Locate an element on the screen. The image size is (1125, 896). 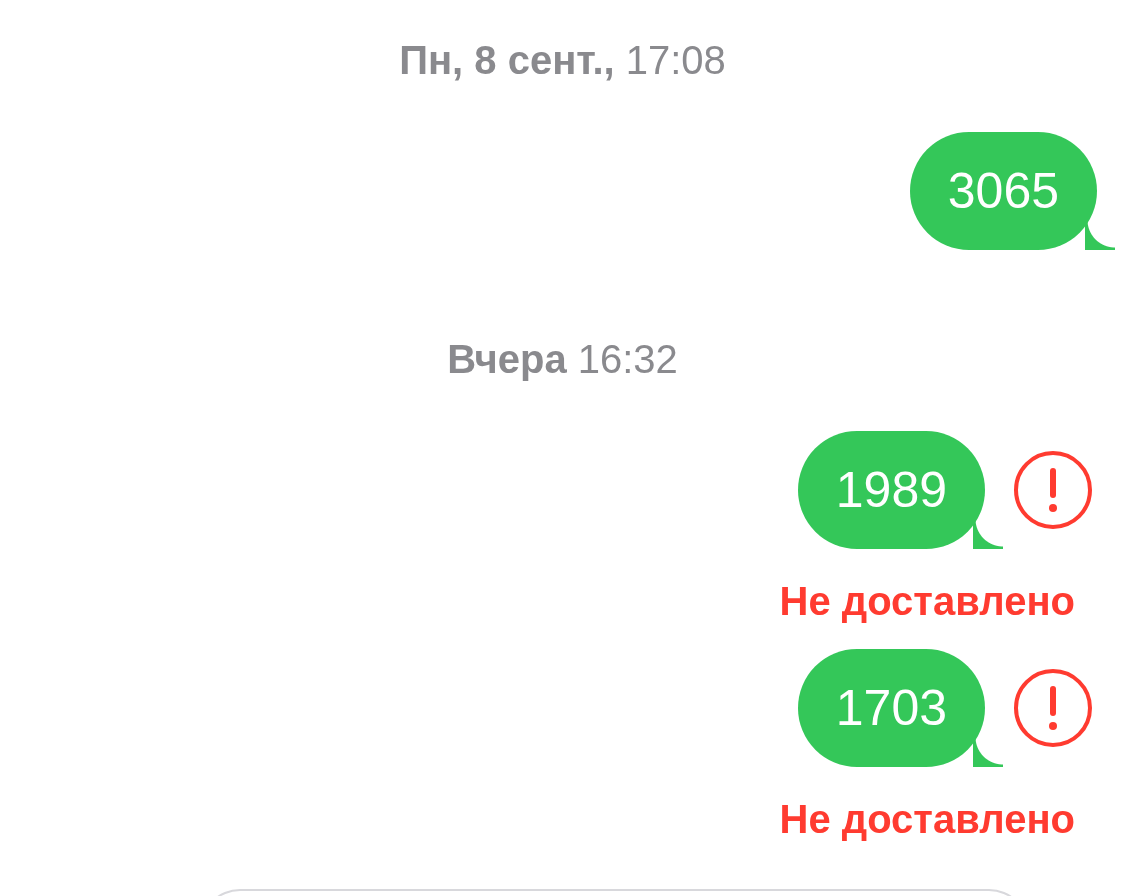
message-bubble: 1989 is located at coordinates (900, 490).